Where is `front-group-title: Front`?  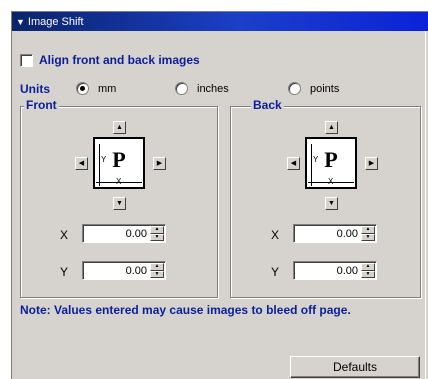
front-group-title: Front is located at coordinates (41, 105).